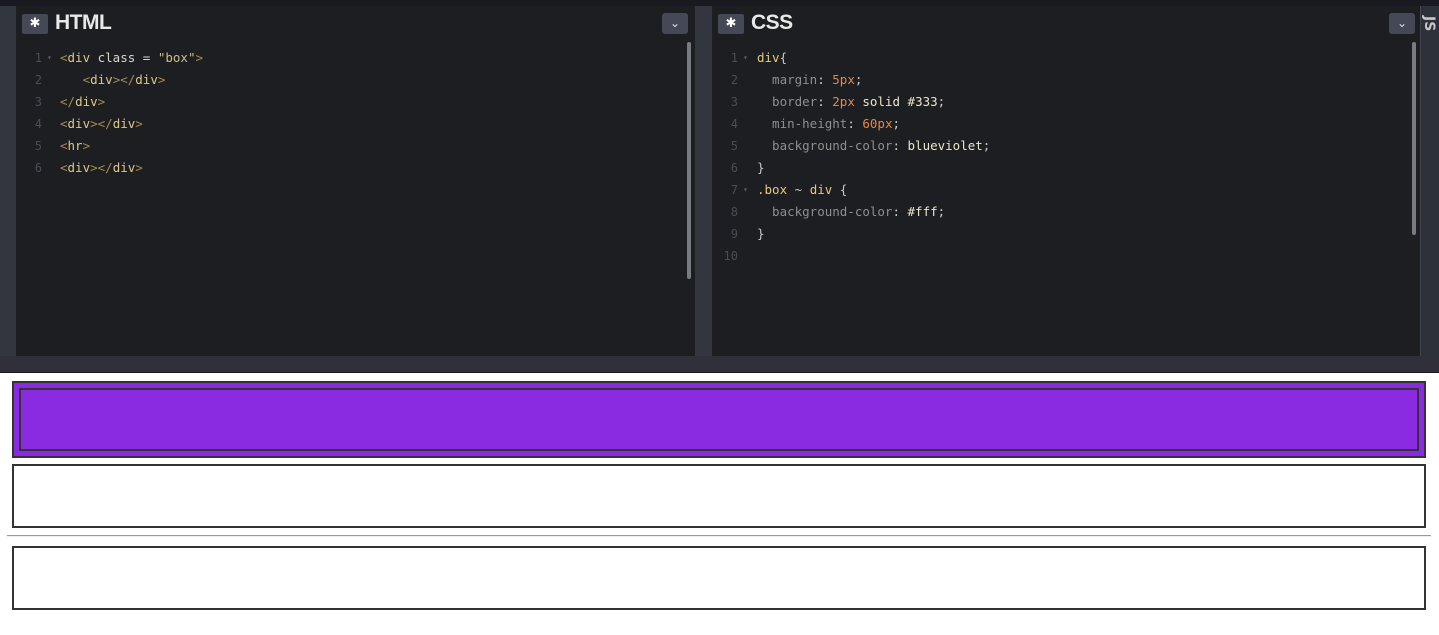 The width and height of the screenshot is (1439, 635). I want to click on js-panel-collapsed: JS, so click(1429, 181).